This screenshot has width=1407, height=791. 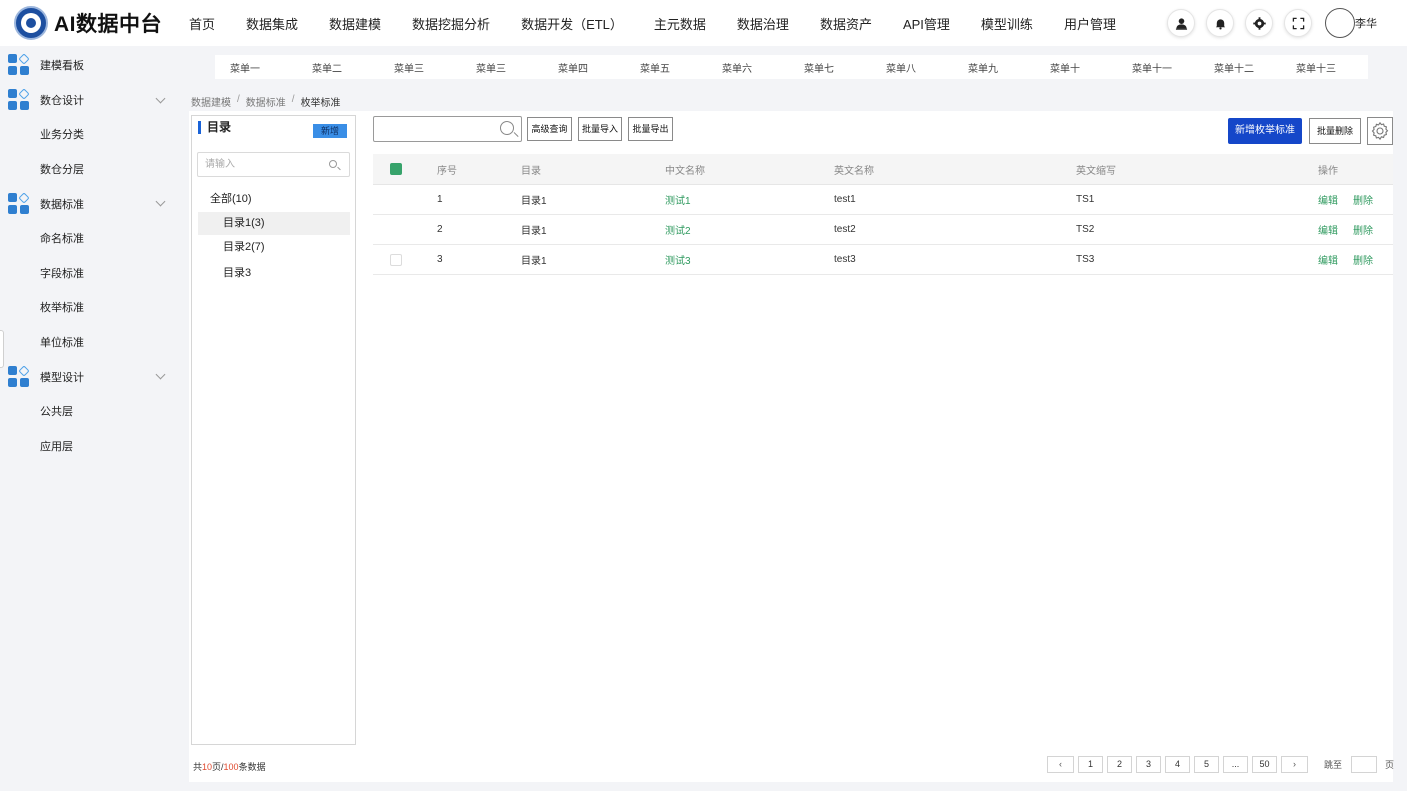 What do you see at coordinates (1366, 23) in the screenshot?
I see `user-name: 李华` at bounding box center [1366, 23].